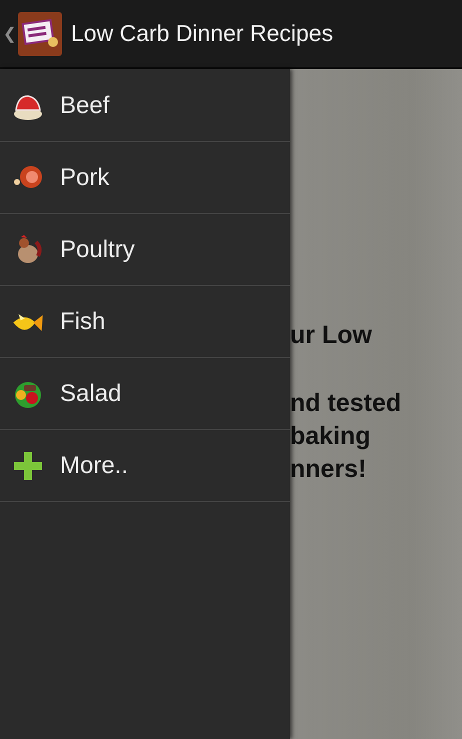  Describe the element at coordinates (145, 250) in the screenshot. I see `drawer-item: Poultry` at that location.